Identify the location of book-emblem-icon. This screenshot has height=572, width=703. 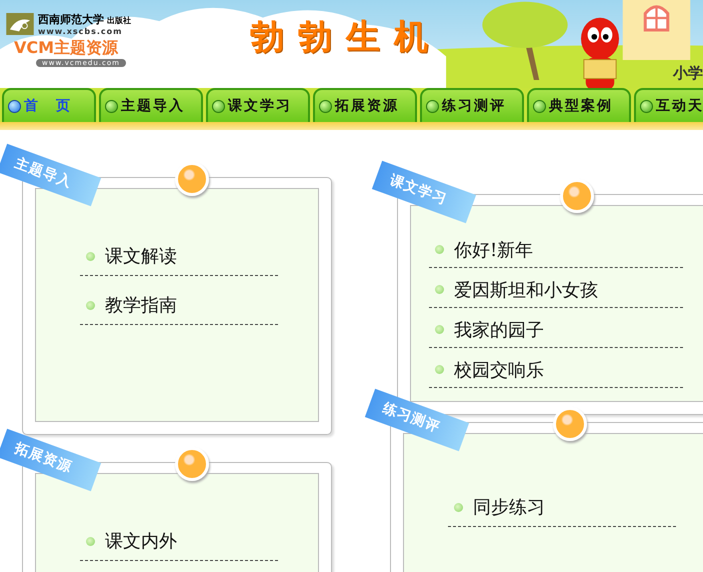
(20, 24).